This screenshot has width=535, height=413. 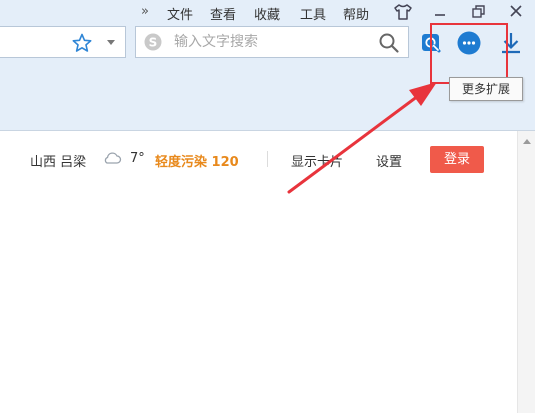 I want to click on minimize-icon, so click(x=440, y=12).